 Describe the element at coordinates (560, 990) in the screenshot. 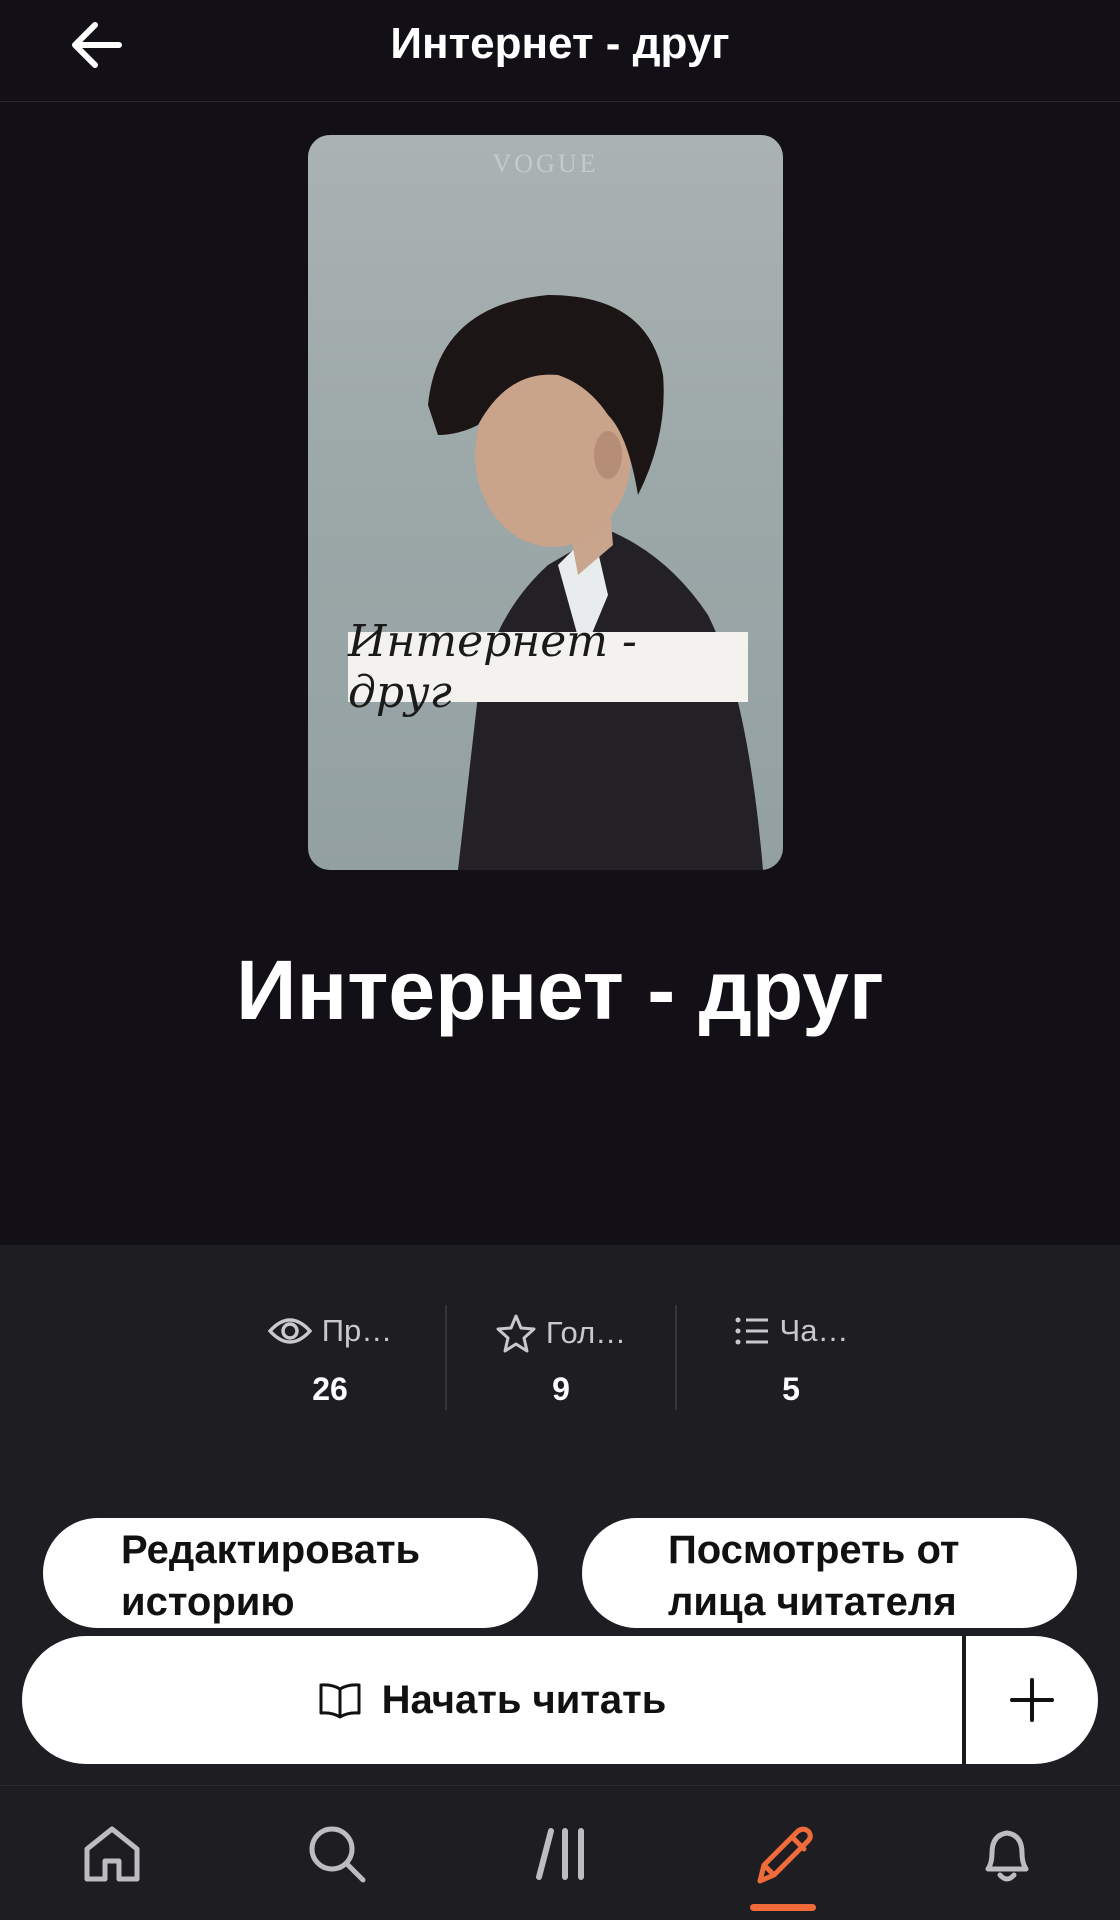

I see `story-title: Интернет - друг` at that location.